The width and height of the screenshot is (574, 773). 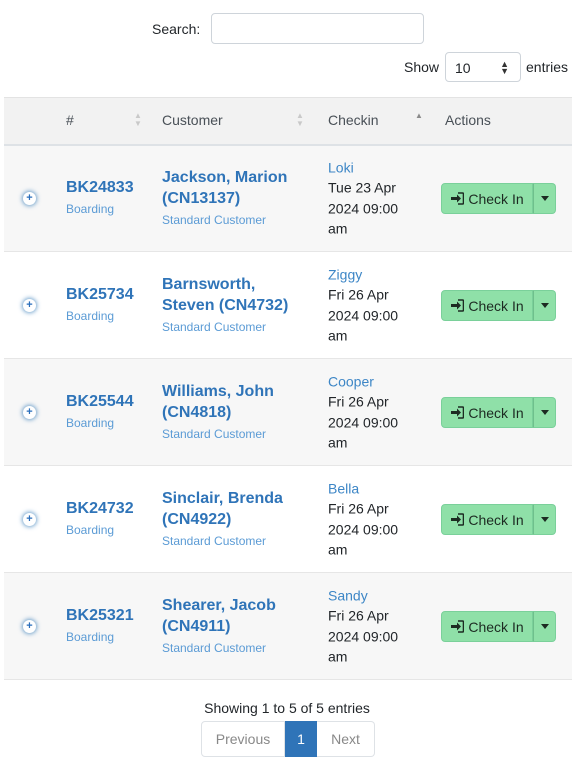 I want to click on length-show-label: Show, so click(x=422, y=67).